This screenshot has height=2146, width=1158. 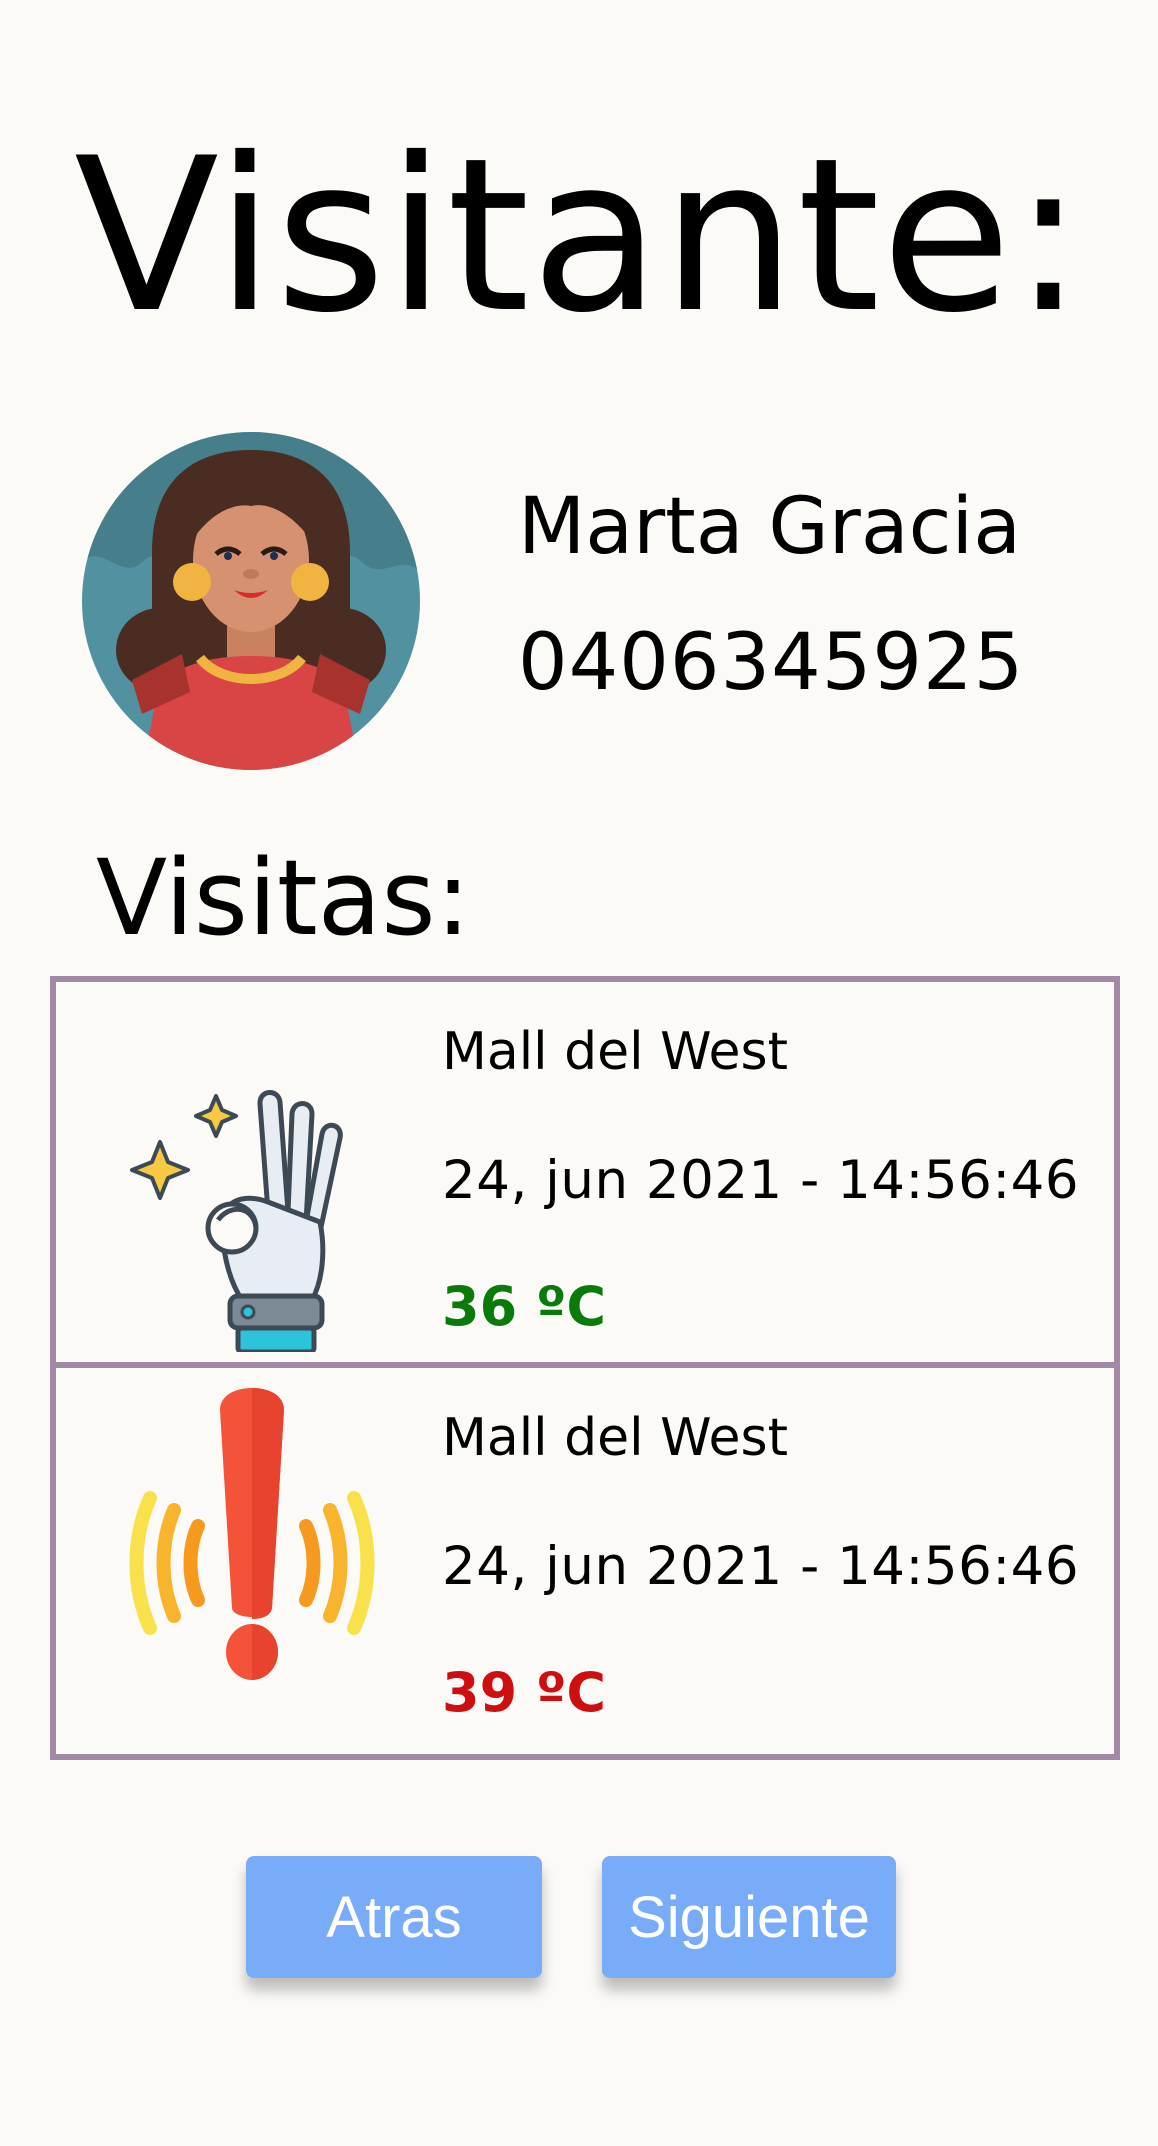 What do you see at coordinates (579, 235) in the screenshot?
I see `page-title: Visitante:` at bounding box center [579, 235].